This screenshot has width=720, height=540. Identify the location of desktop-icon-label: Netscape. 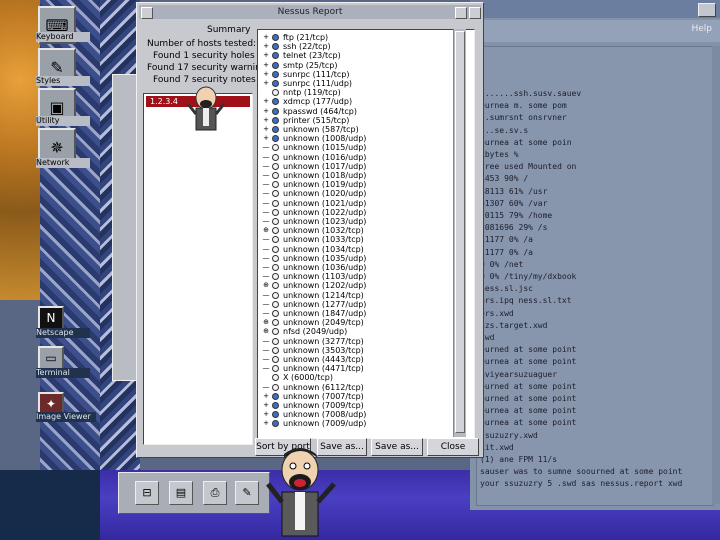
(63, 333).